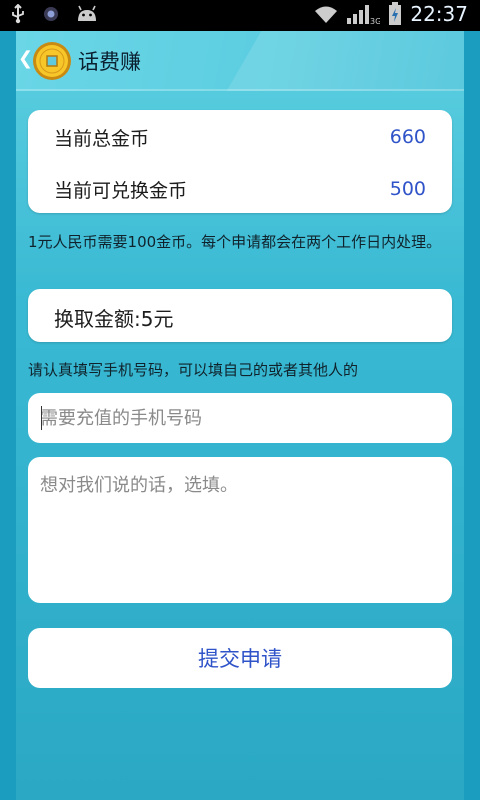 This screenshot has width=480, height=800. Describe the element at coordinates (87, 13) in the screenshot. I see `android-icon` at that location.